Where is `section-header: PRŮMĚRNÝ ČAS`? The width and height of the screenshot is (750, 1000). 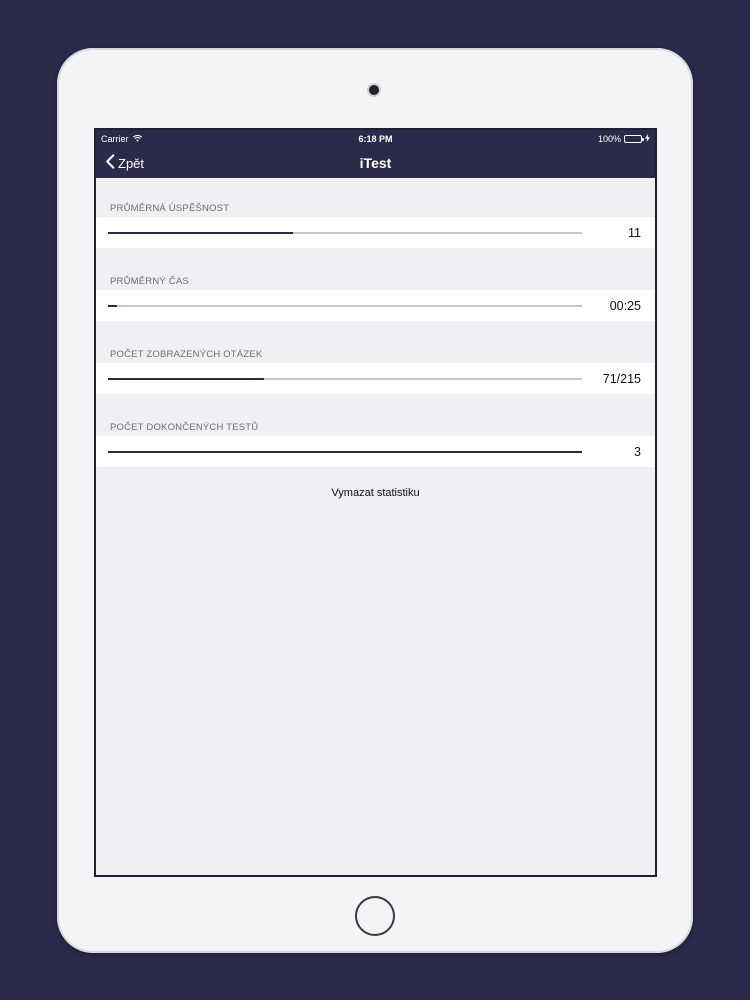
section-header: PRŮMĚRNÝ ČAS is located at coordinates (149, 281).